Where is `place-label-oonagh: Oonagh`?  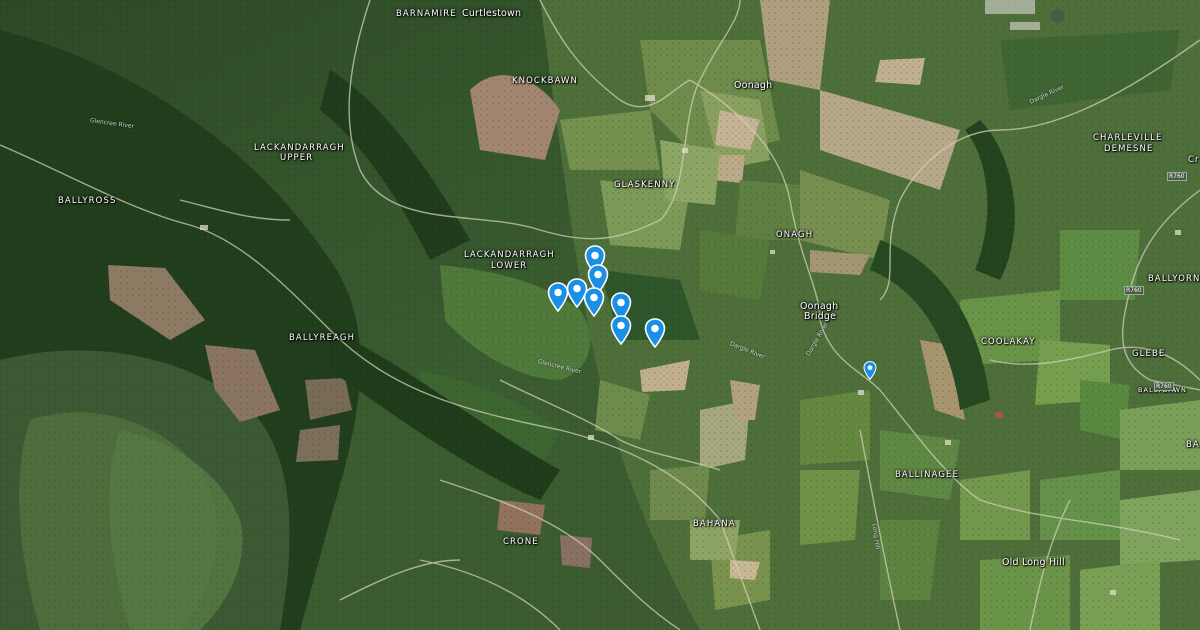 place-label-oonagh: Oonagh is located at coordinates (753, 85).